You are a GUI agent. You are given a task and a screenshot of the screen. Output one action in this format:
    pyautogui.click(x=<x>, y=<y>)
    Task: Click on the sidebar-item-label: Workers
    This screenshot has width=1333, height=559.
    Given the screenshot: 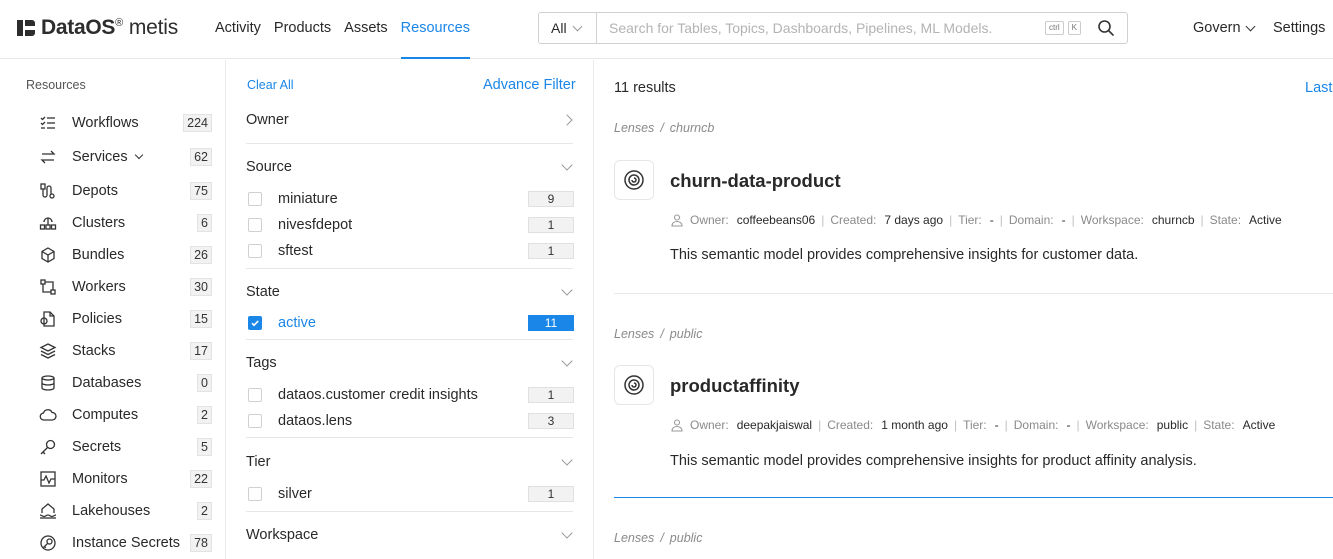 What is the action you would take?
    pyautogui.click(x=99, y=287)
    